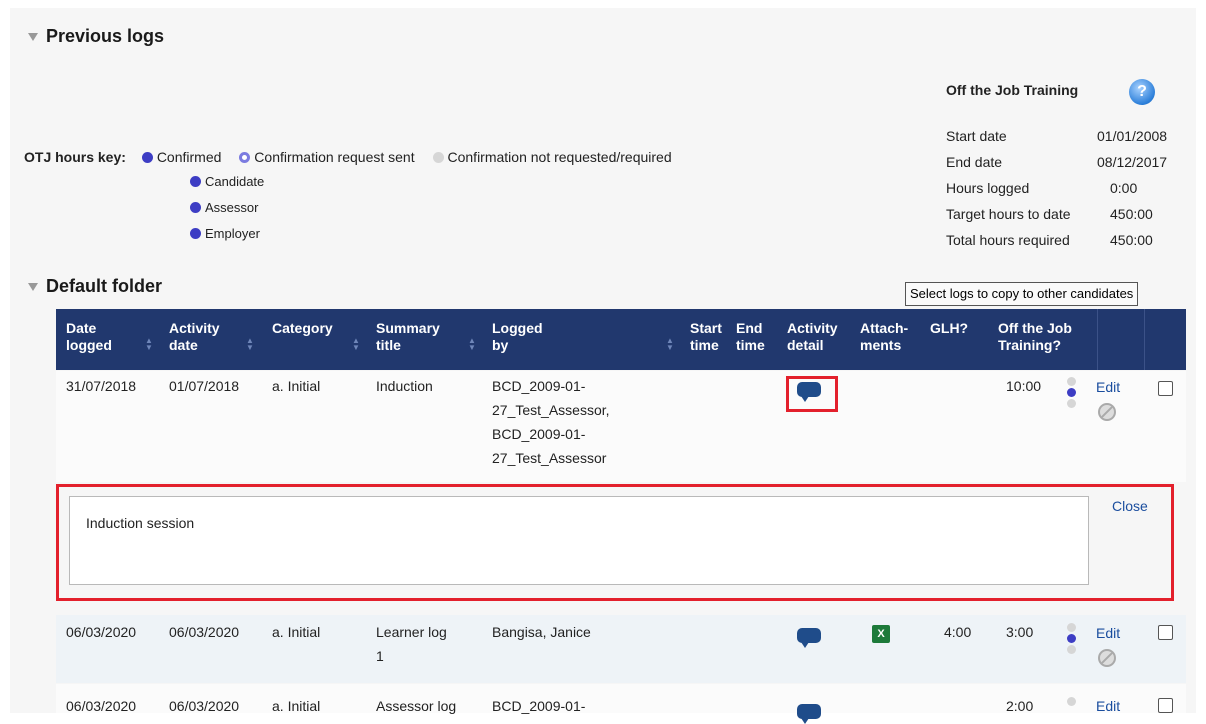 This screenshot has width=1206, height=724. I want to click on col-summary-title: Summary title, so click(408, 337).